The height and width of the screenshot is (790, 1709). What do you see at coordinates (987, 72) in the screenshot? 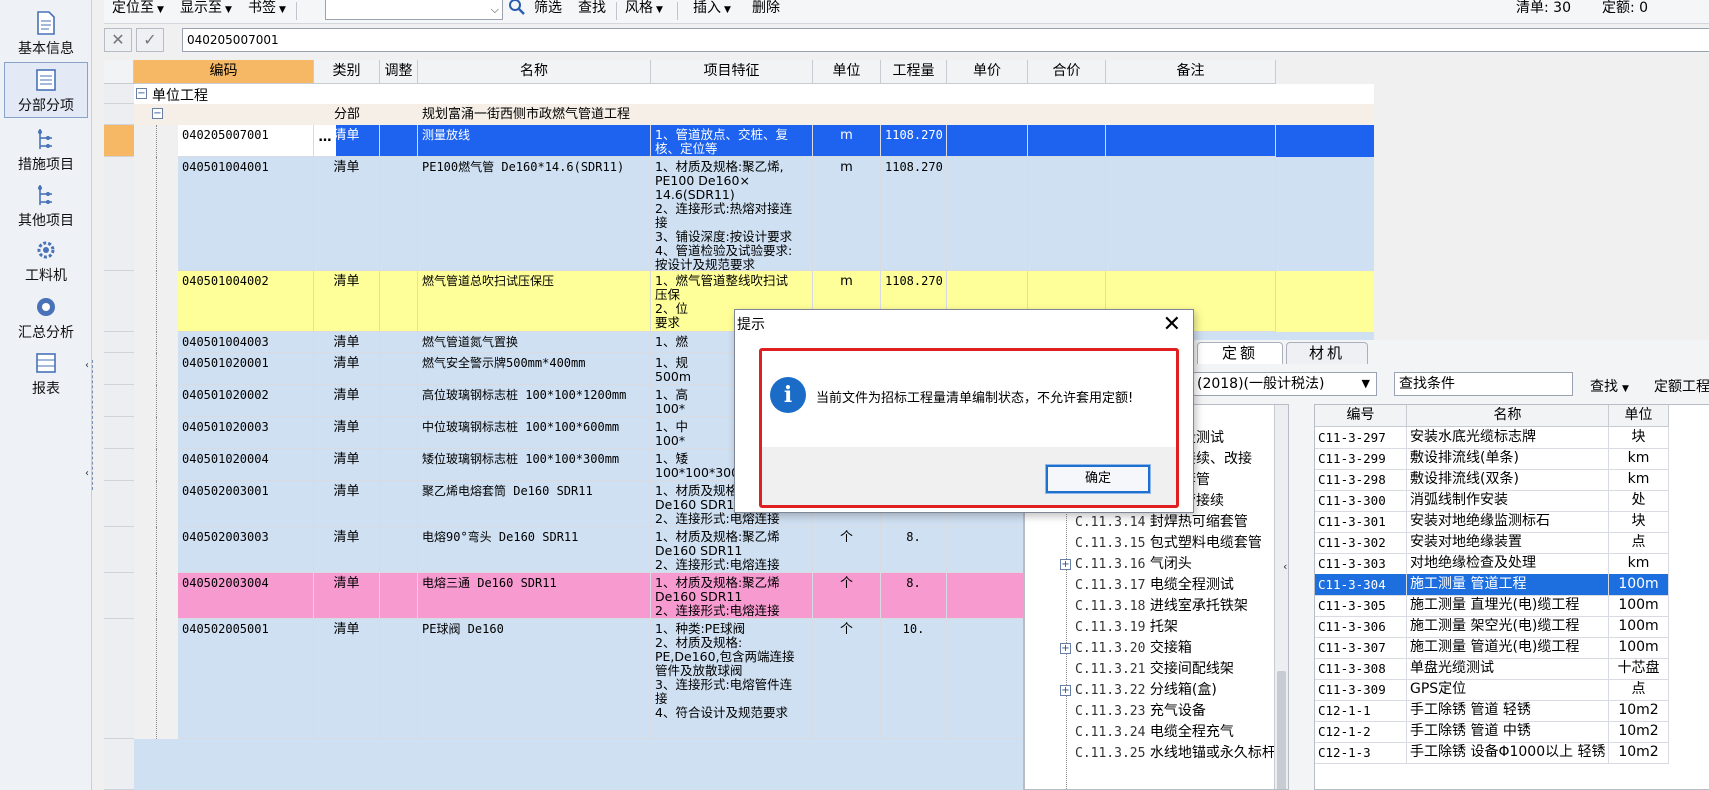
I see `column-header-price: 单价` at bounding box center [987, 72].